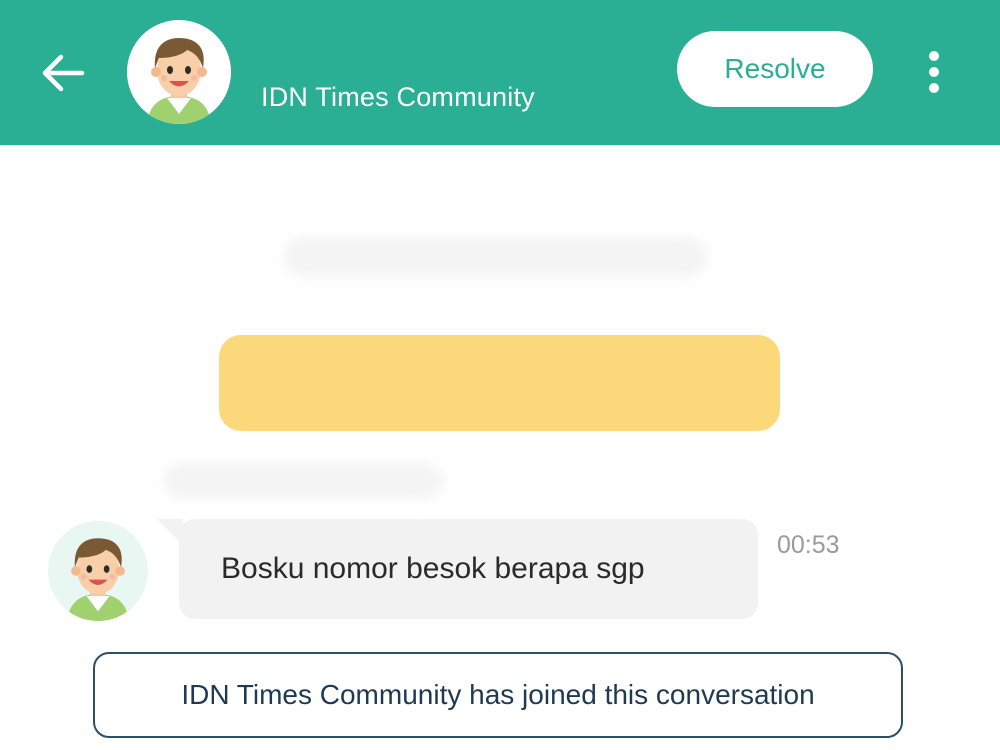  Describe the element at coordinates (499, 383) in the screenshot. I see `highlighted-notice-banner` at that location.